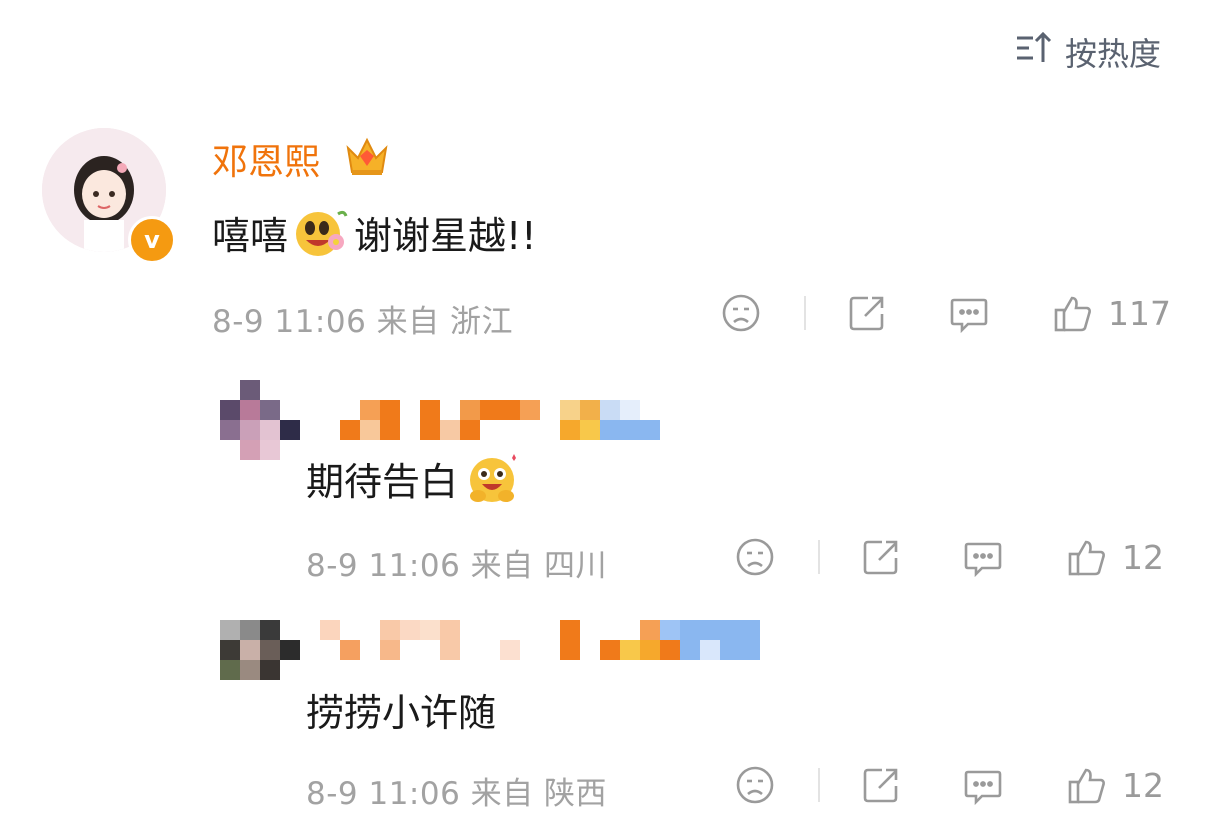  What do you see at coordinates (152, 240) in the screenshot?
I see `verified-badge: v` at bounding box center [152, 240].